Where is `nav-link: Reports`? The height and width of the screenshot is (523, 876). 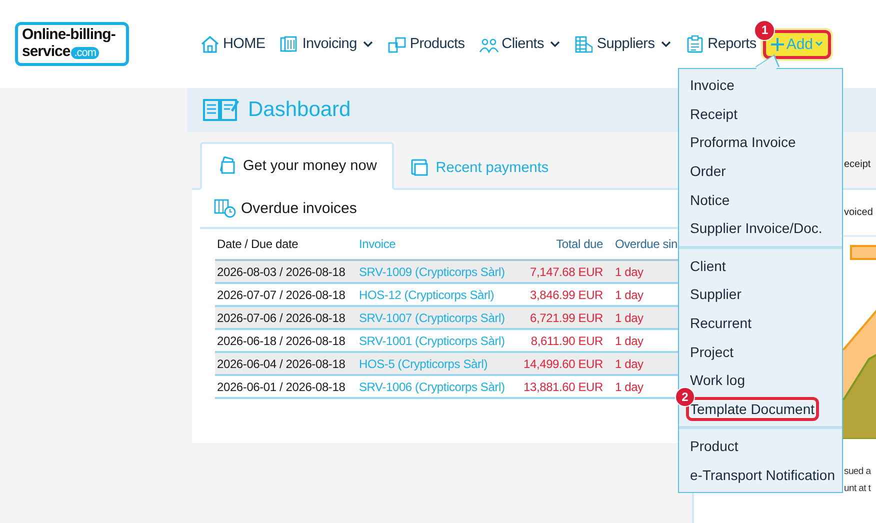 nav-link: Reports is located at coordinates (720, 44).